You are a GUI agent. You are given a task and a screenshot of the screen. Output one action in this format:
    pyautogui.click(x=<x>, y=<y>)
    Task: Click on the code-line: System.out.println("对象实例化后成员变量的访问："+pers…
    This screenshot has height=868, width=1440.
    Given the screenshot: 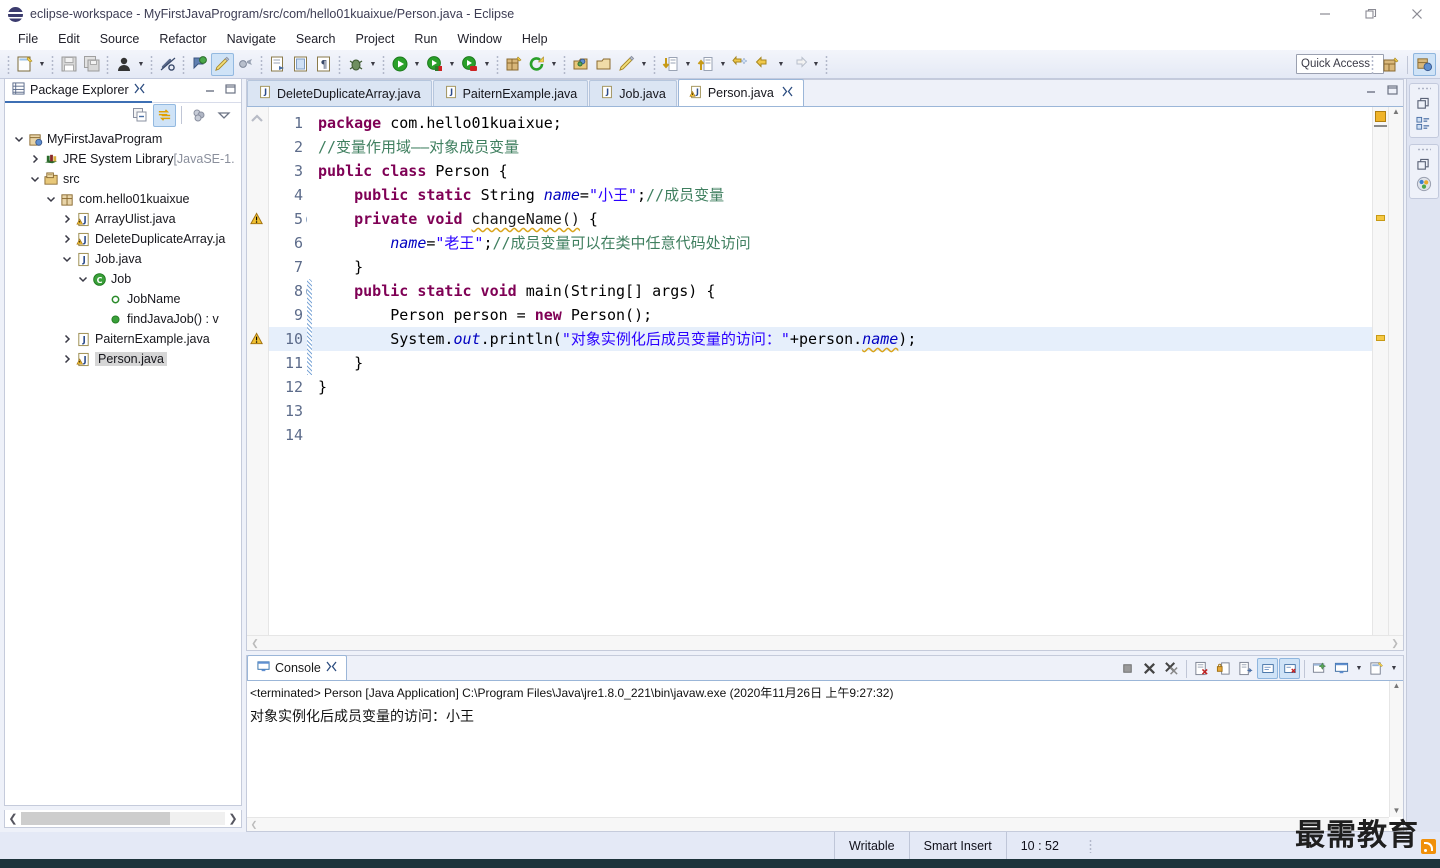 What is the action you would take?
    pyautogui.click(x=845, y=339)
    